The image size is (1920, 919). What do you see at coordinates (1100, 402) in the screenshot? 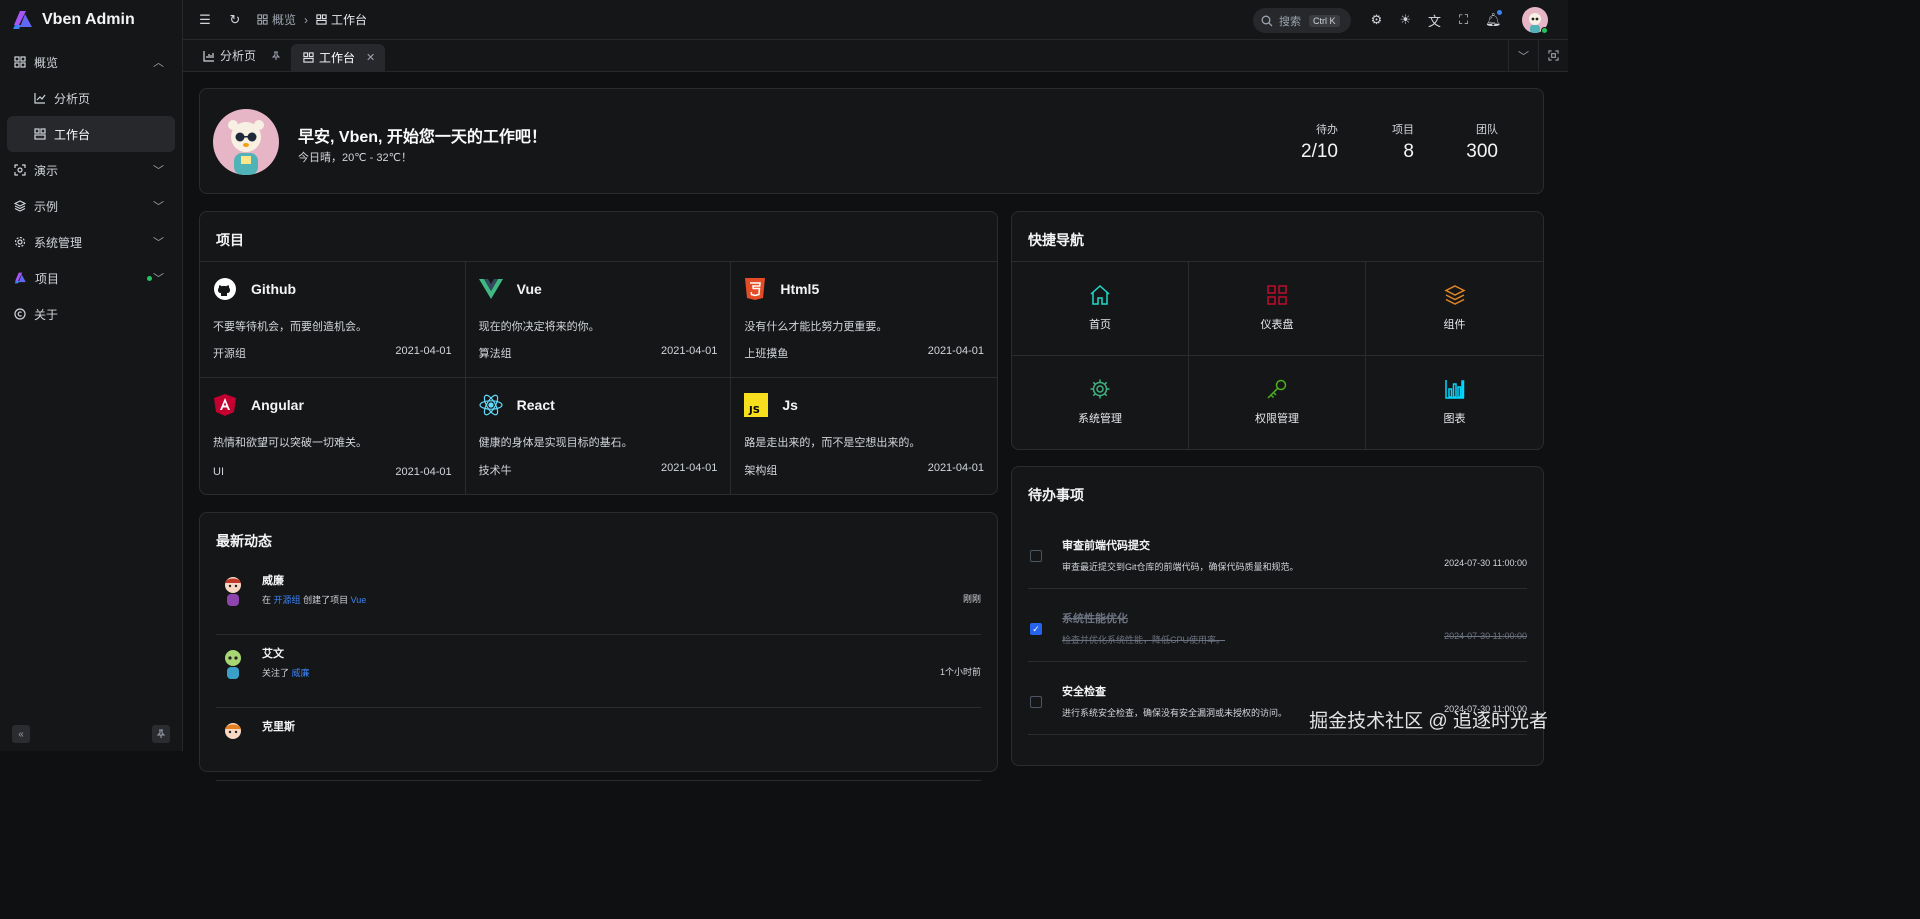
I see `quick-nav-system: 系统管理` at bounding box center [1100, 402].